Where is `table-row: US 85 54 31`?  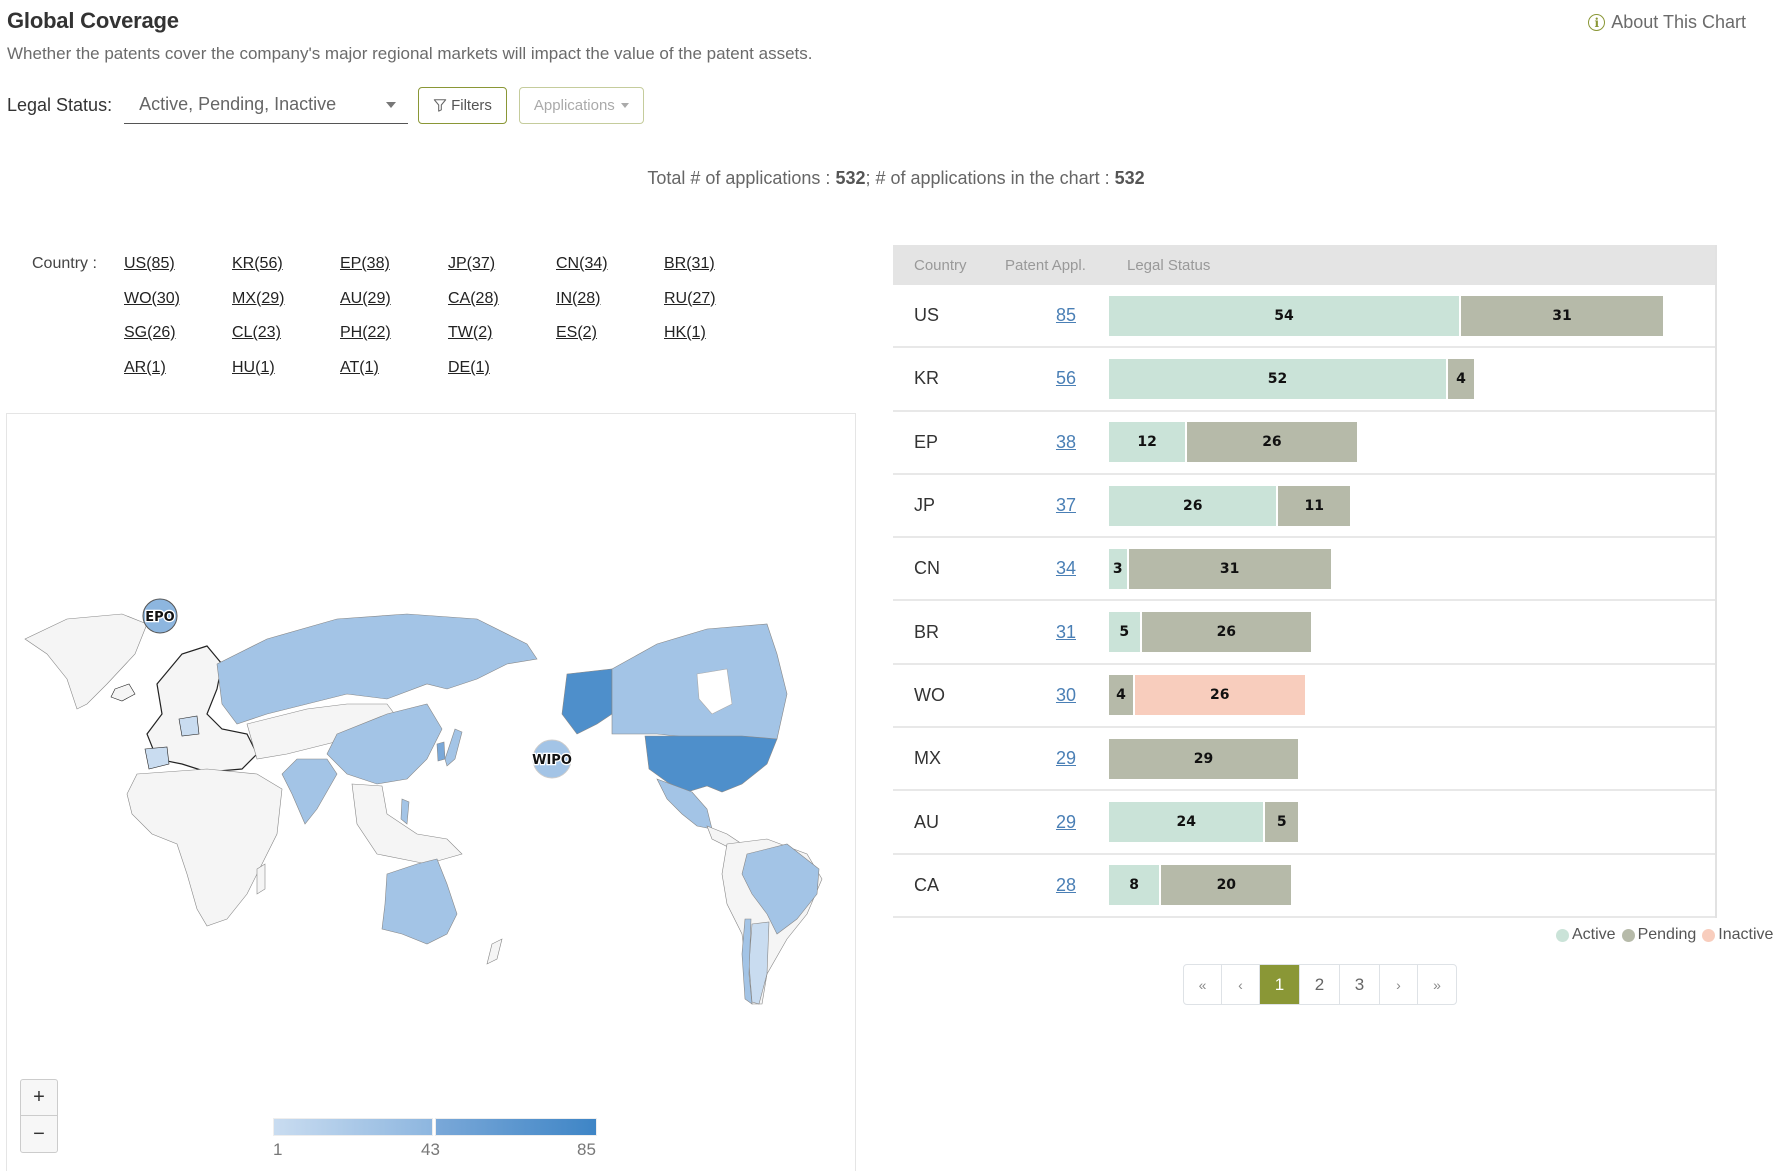
table-row: US 85 54 31 is located at coordinates (1304, 317).